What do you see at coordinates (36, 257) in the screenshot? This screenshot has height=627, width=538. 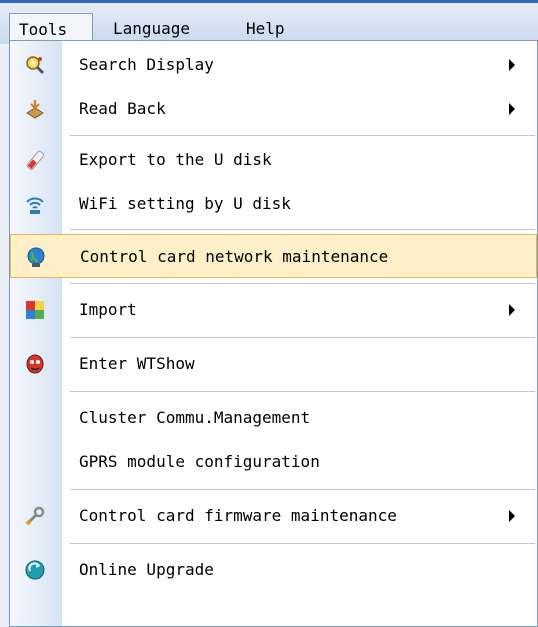 I see `globe-icon` at bounding box center [36, 257].